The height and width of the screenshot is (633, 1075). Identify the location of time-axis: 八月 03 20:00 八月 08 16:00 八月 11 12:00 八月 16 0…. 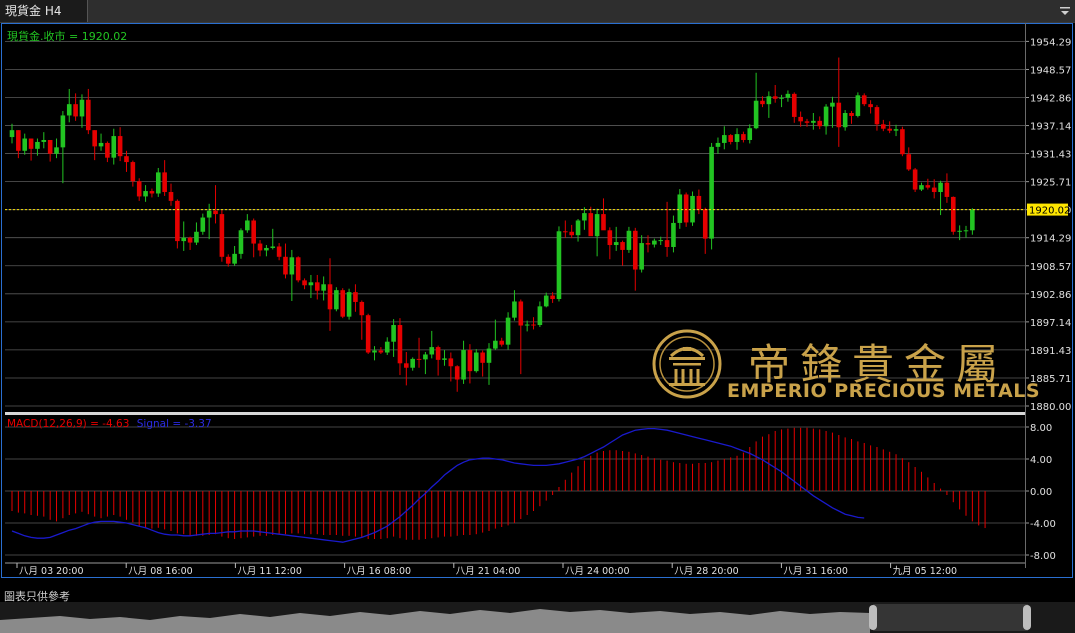
(515, 569).